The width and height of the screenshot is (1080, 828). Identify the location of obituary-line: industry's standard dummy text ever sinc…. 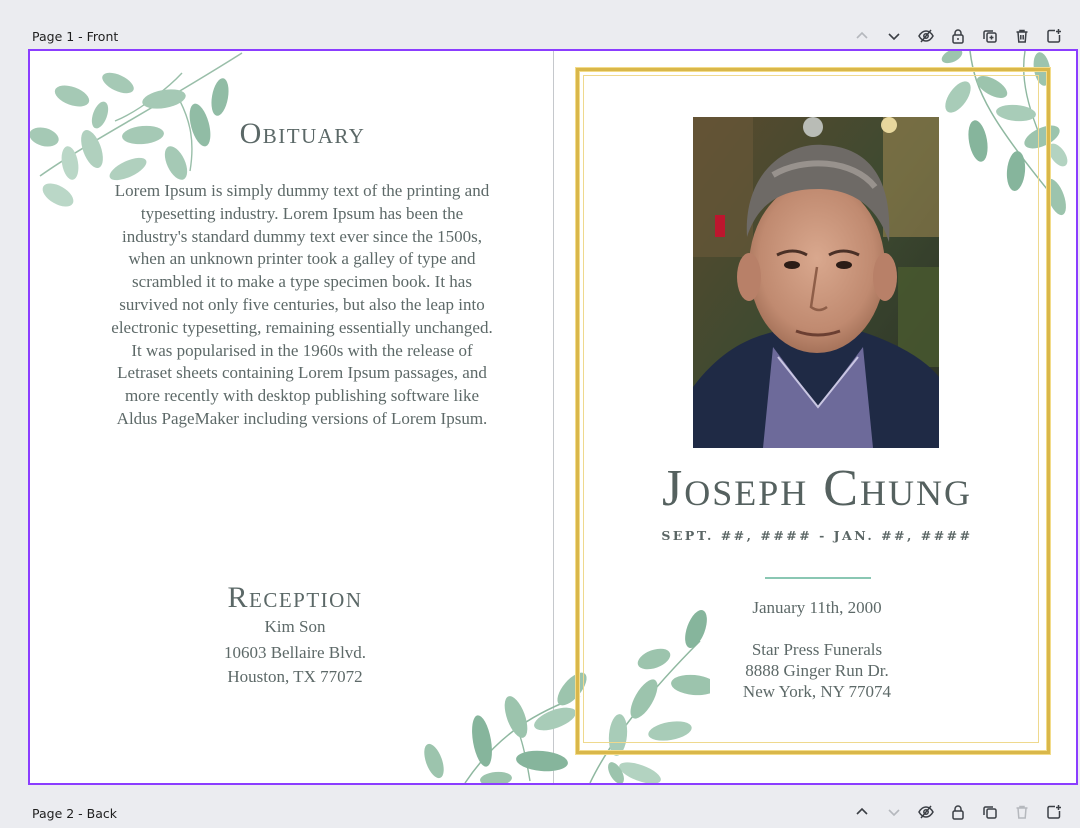
(302, 236).